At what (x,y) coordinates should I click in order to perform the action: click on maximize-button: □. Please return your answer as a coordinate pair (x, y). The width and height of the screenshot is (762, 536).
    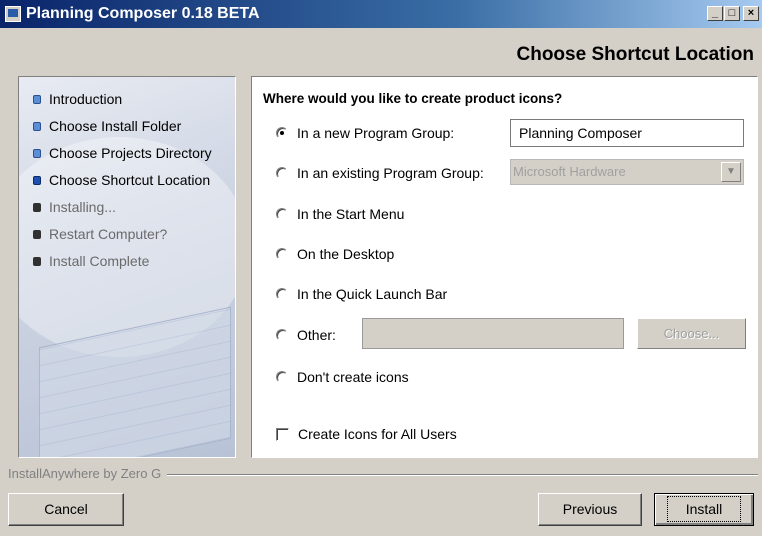
    Looking at the image, I should click on (732, 13).